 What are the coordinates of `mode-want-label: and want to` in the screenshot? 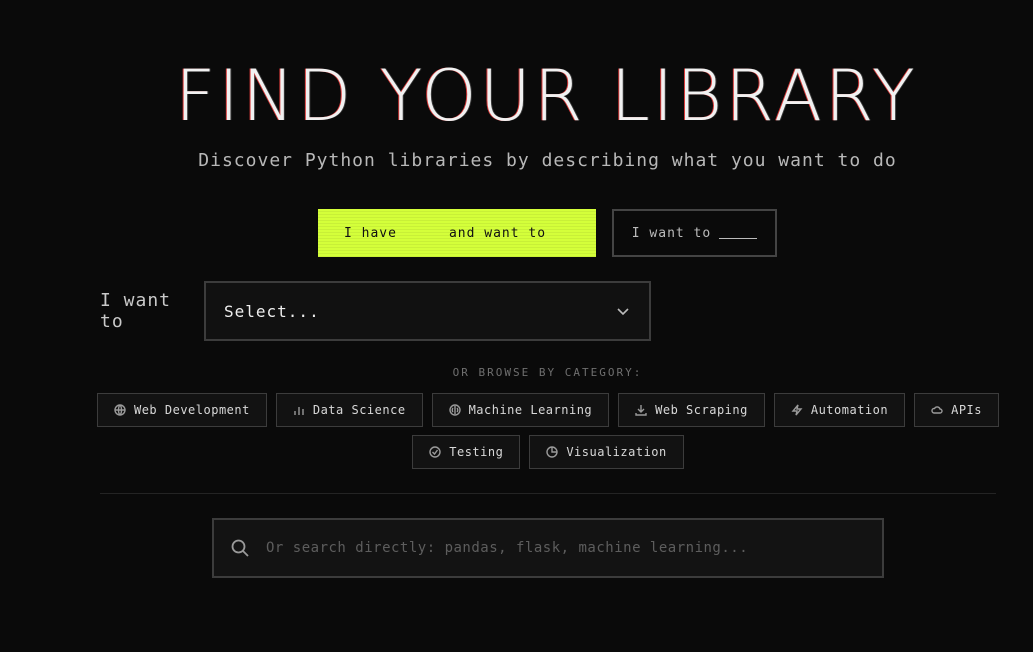 It's located at (497, 233).